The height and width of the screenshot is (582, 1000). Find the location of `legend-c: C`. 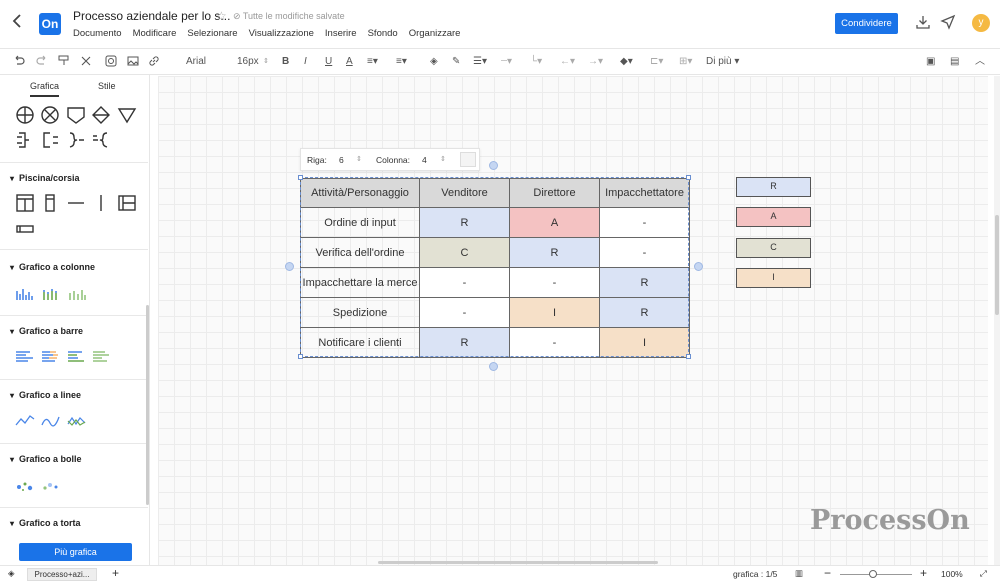

legend-c: C is located at coordinates (773, 248).